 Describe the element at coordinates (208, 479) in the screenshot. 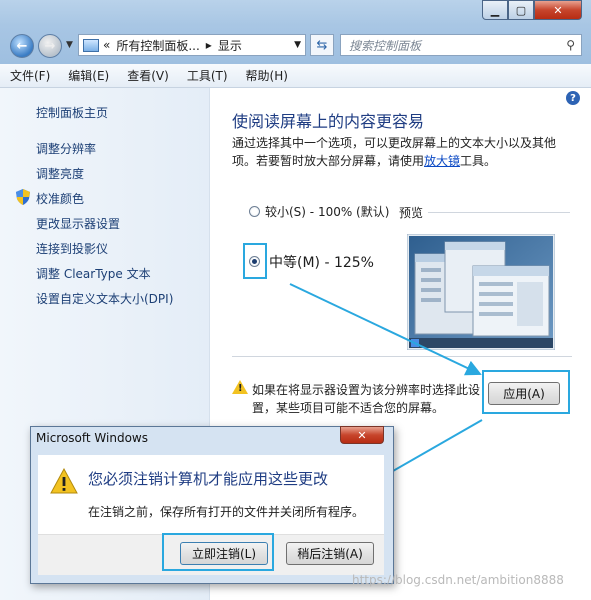

I see `dialog-heading: 您必须注销计算机才能应用这些更改` at that location.